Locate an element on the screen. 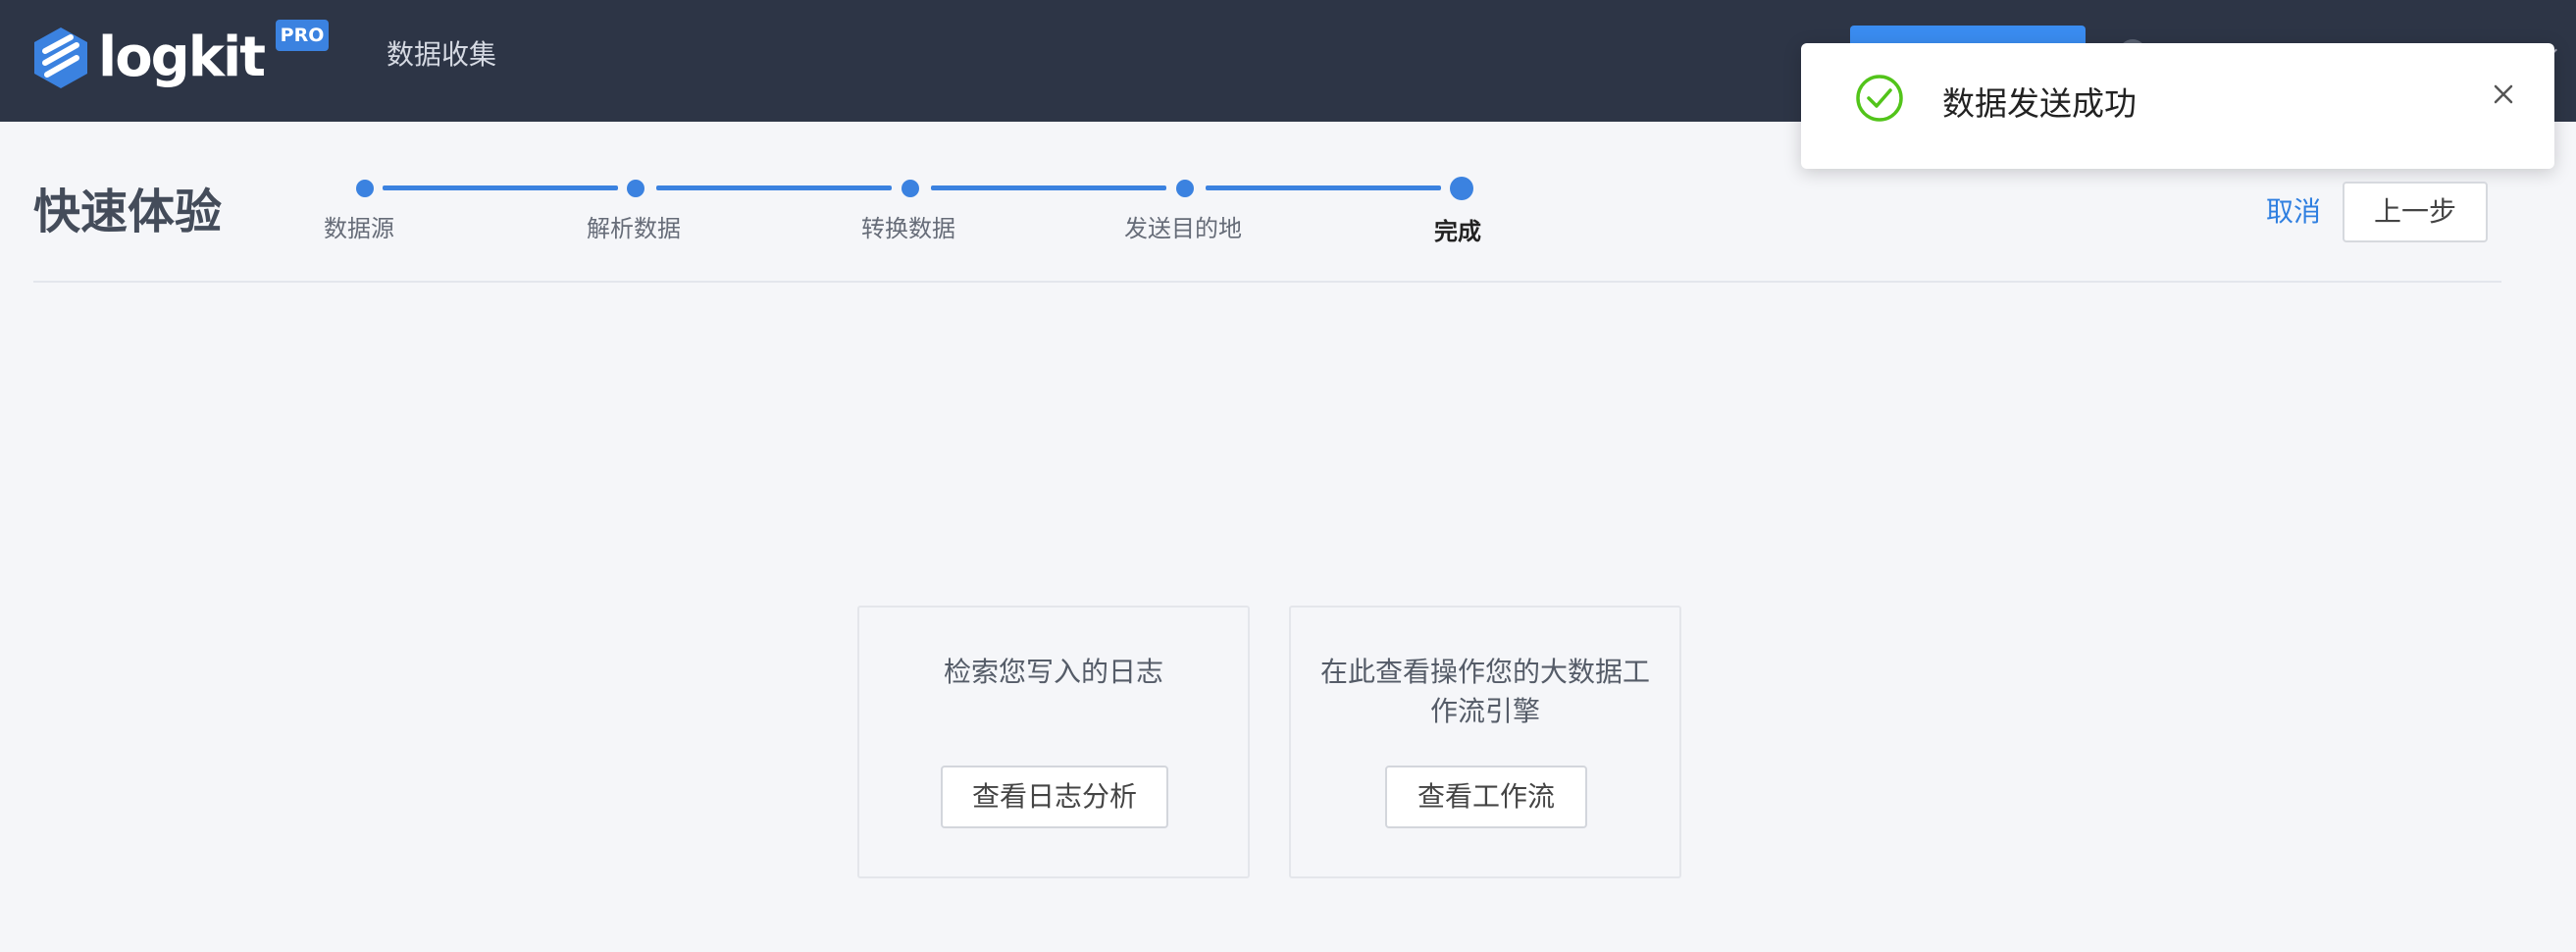 Image resolution: width=2576 pixels, height=952 pixels. view-workflow-button: 查看工作流 is located at coordinates (1486, 797).